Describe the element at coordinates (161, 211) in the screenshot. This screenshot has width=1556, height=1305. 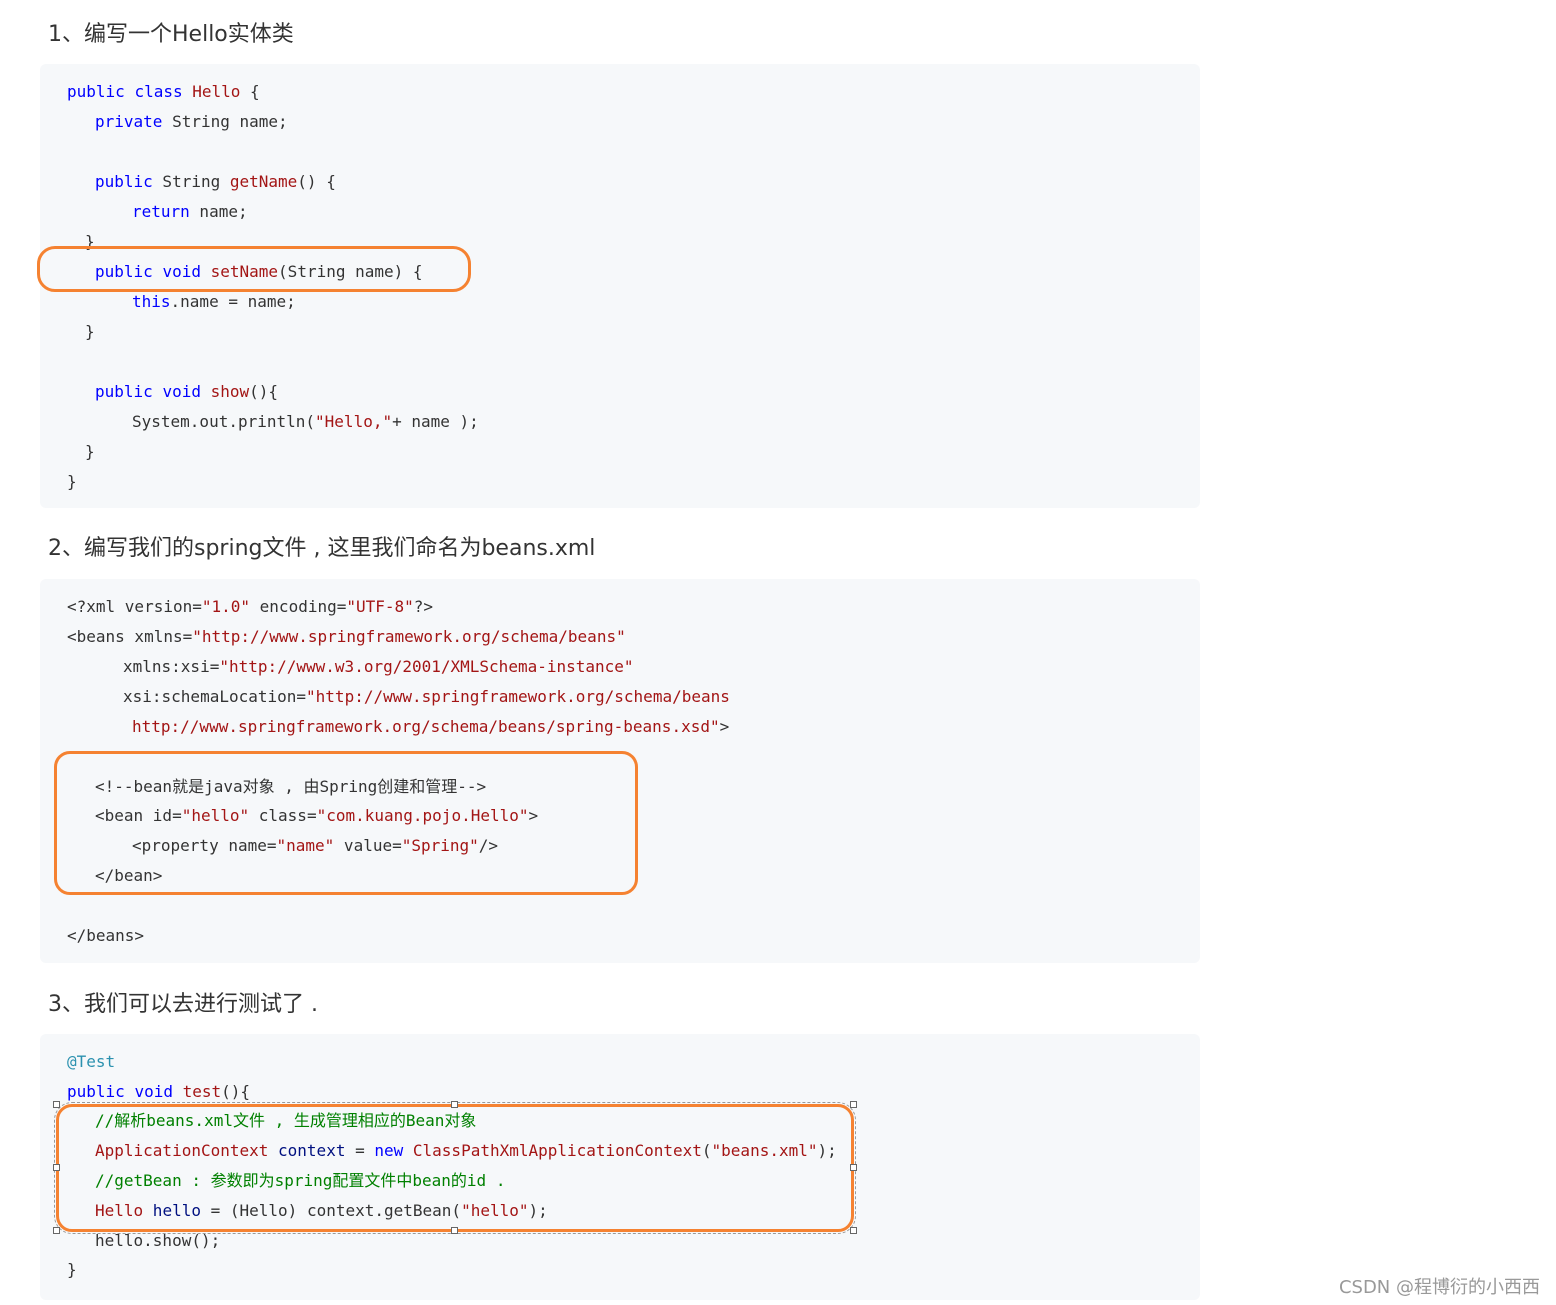
I see `keyword: return` at that location.